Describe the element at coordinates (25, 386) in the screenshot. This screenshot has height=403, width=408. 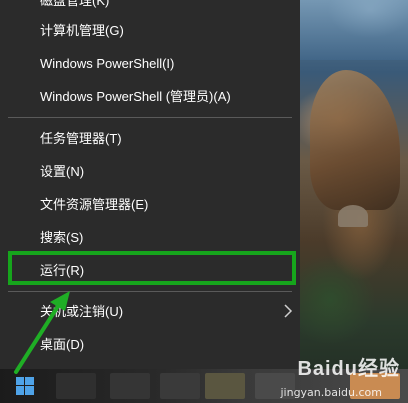
I see `windows-logo-icon` at that location.